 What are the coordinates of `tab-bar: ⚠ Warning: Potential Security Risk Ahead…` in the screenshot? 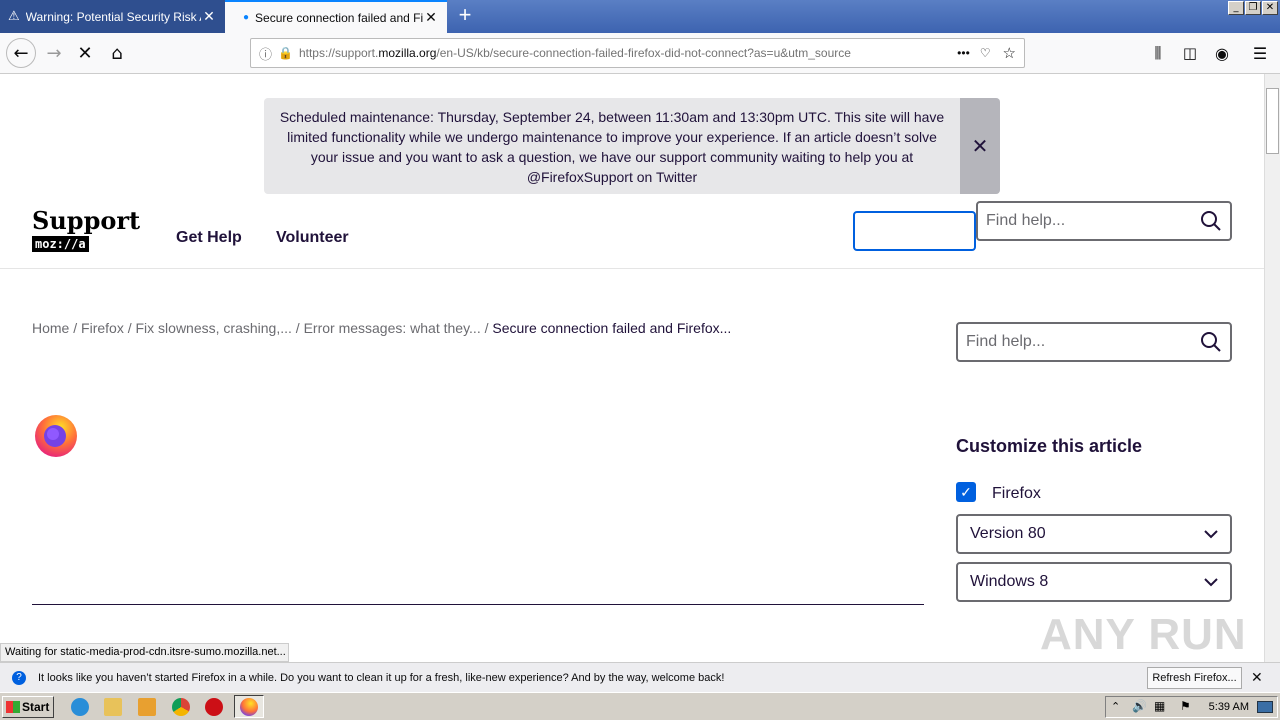 It's located at (640, 16).